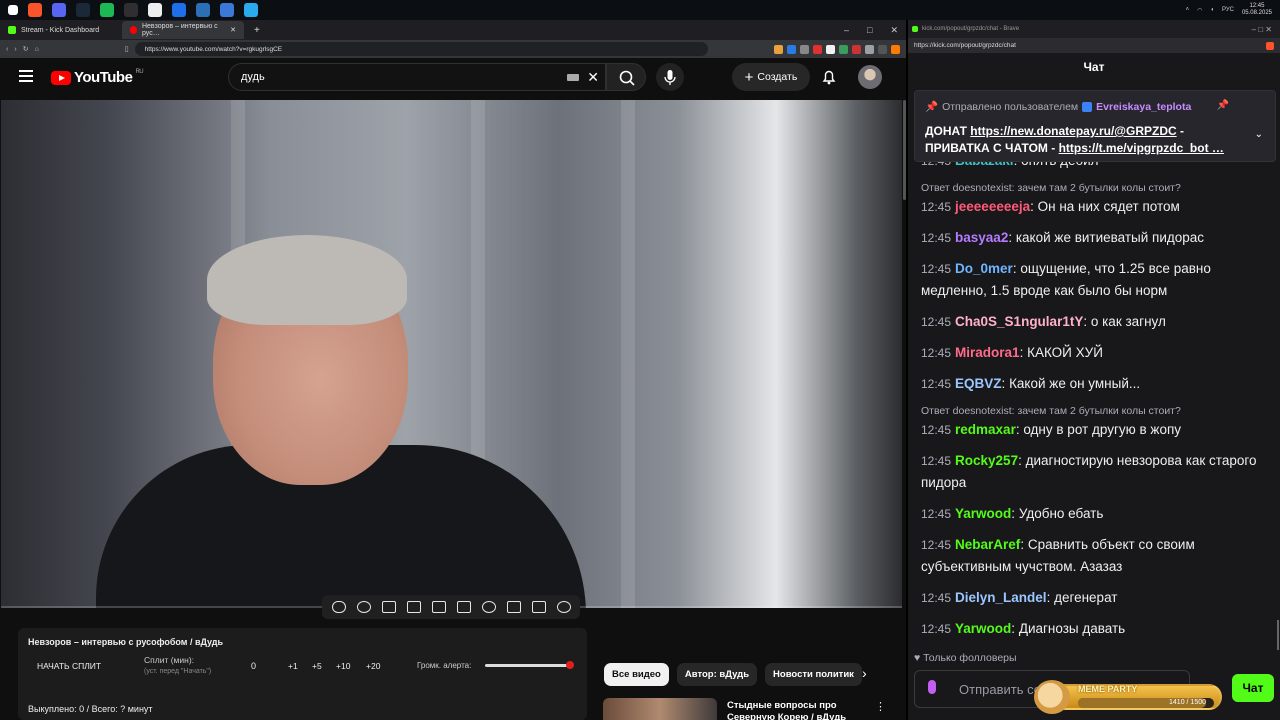  Describe the element at coordinates (1223, 105) in the screenshot. I see `unpin-icon: 📌` at that location.